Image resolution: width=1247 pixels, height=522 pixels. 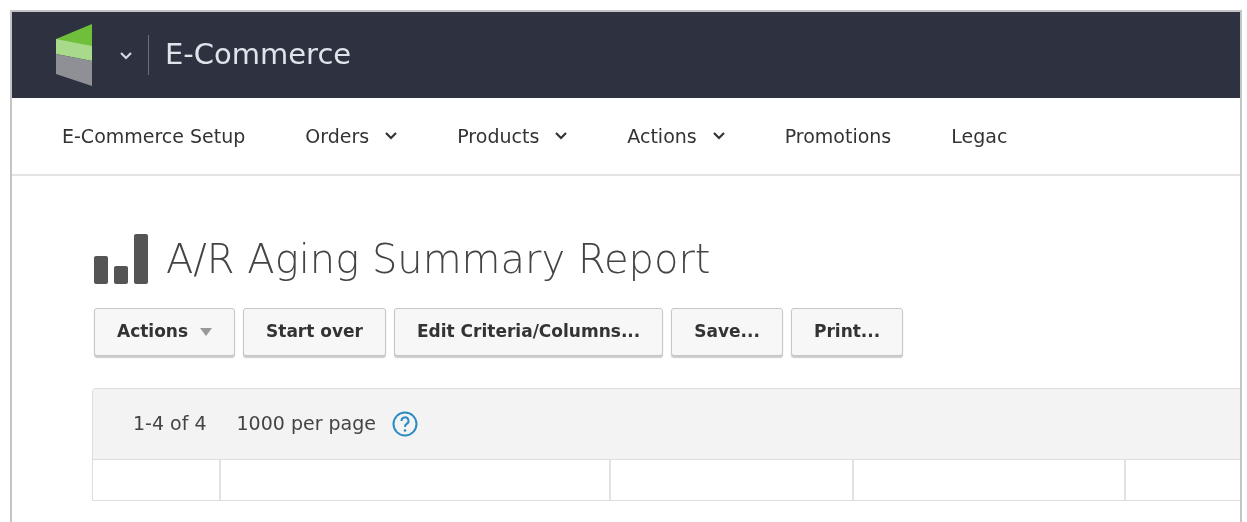 What do you see at coordinates (404, 423) in the screenshot?
I see `help-icon` at bounding box center [404, 423].